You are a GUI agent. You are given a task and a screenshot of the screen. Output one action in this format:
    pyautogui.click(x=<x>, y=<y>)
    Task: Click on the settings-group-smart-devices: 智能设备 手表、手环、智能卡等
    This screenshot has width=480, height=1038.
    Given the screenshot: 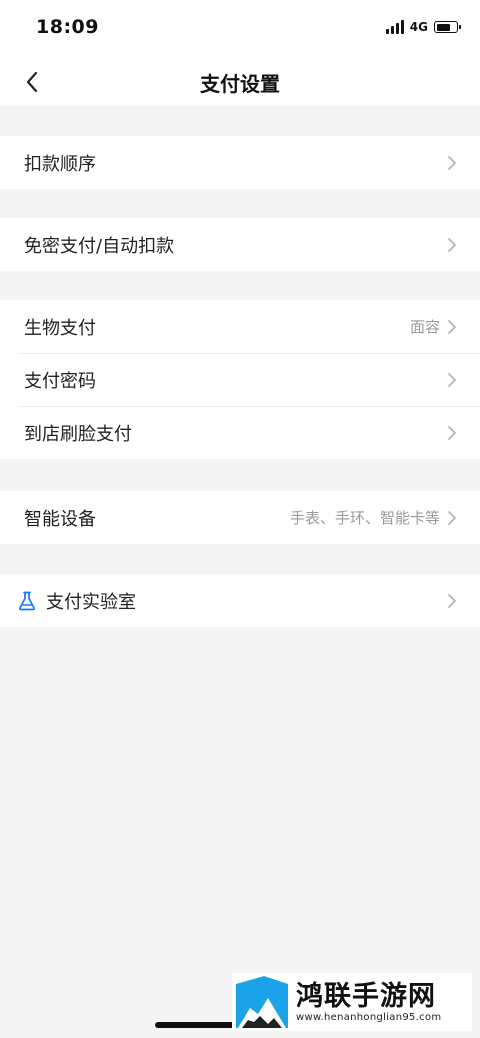 What is the action you would take?
    pyautogui.click(x=240, y=517)
    